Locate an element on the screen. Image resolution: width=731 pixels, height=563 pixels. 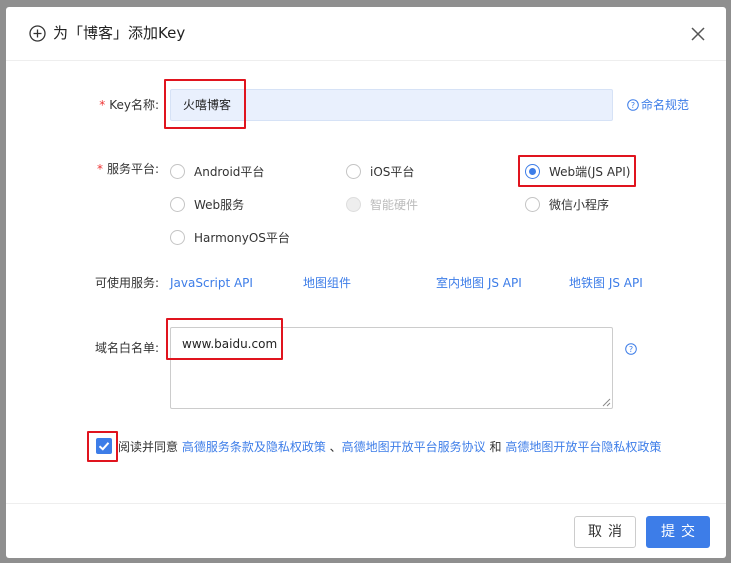
radio-harmonyos: HarmonyOS平台 is located at coordinates (230, 238).